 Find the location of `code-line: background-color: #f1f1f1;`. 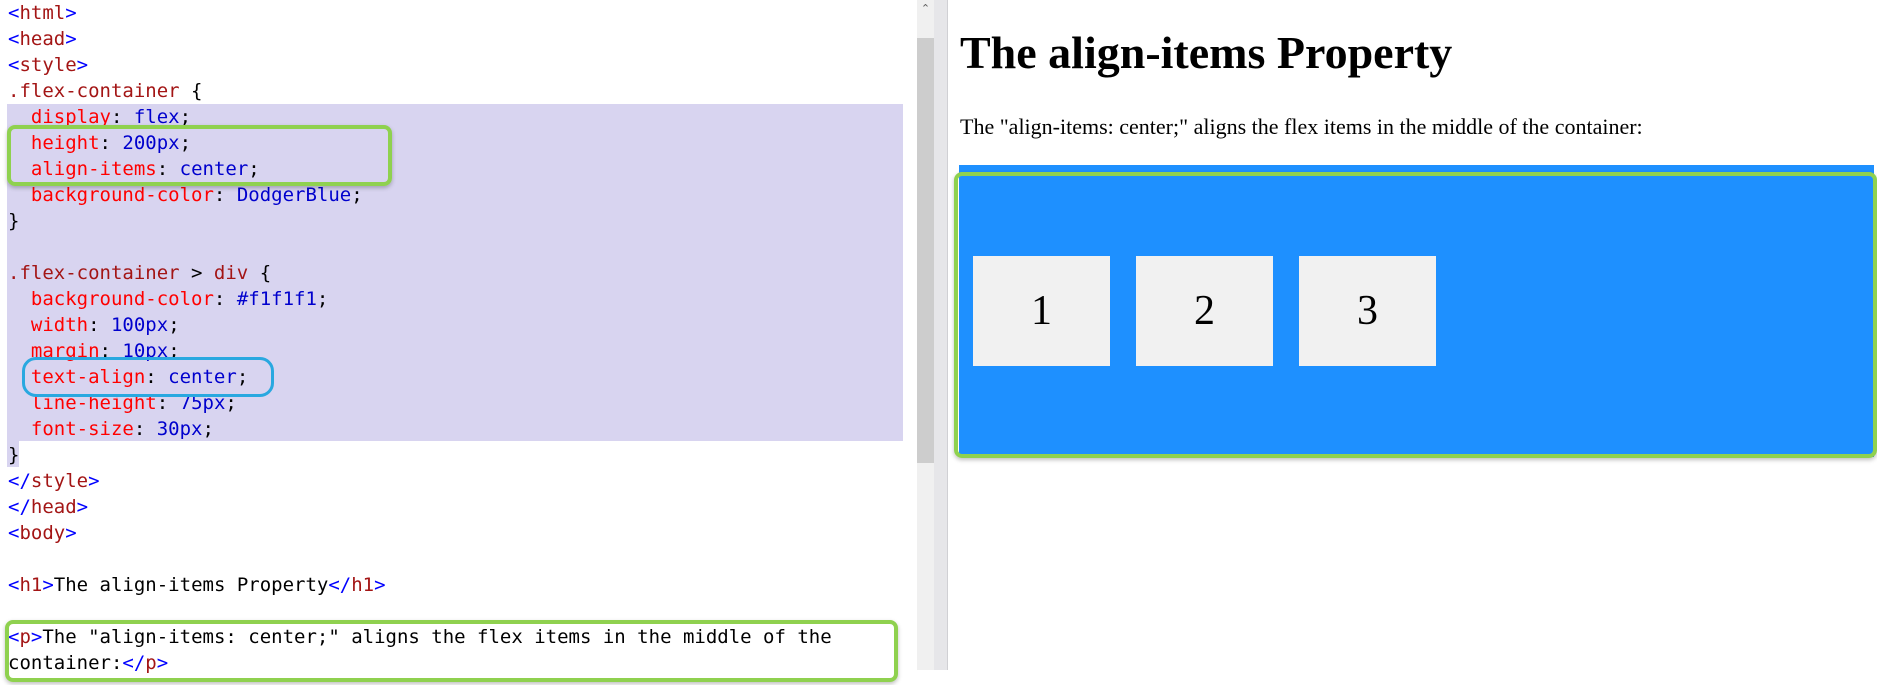

code-line: background-color: #f1f1f1; is located at coordinates (420, 299).